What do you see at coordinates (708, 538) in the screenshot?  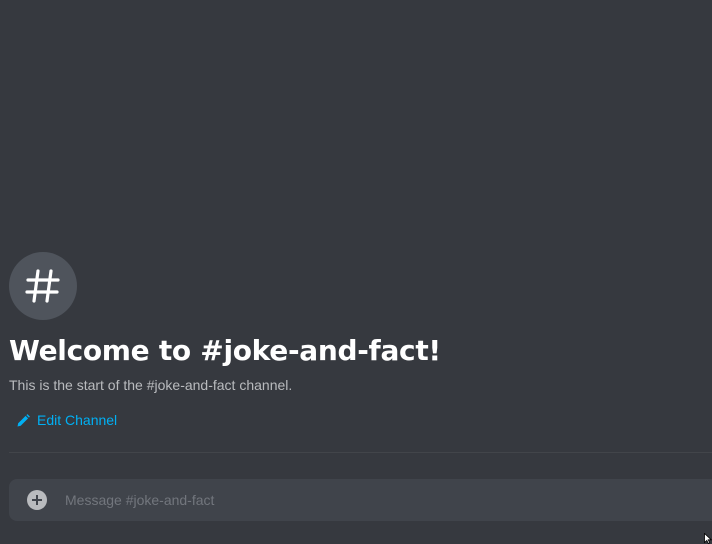 I see `mouse-cursor-icon` at bounding box center [708, 538].